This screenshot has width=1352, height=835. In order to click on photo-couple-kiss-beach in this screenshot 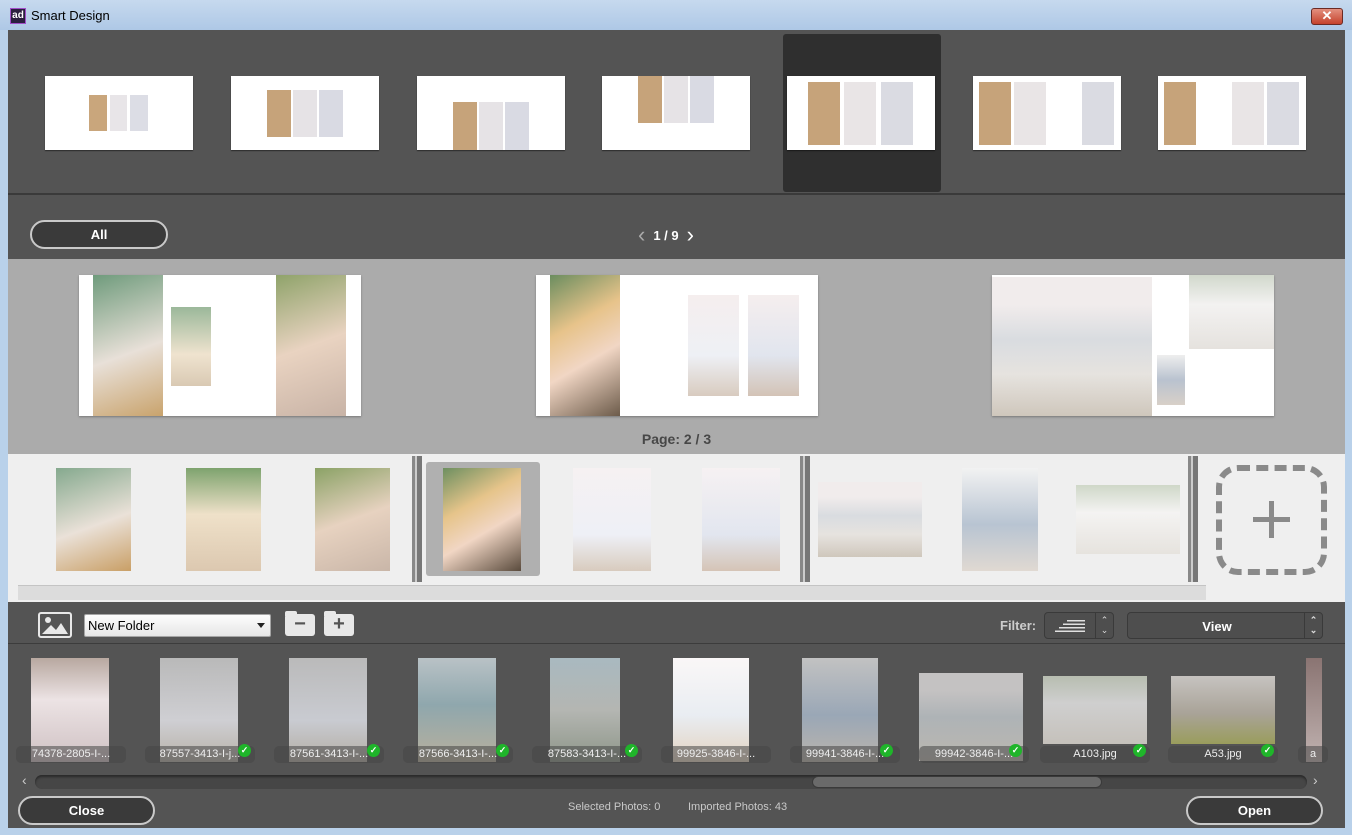, I will do `click(1072, 346)`.